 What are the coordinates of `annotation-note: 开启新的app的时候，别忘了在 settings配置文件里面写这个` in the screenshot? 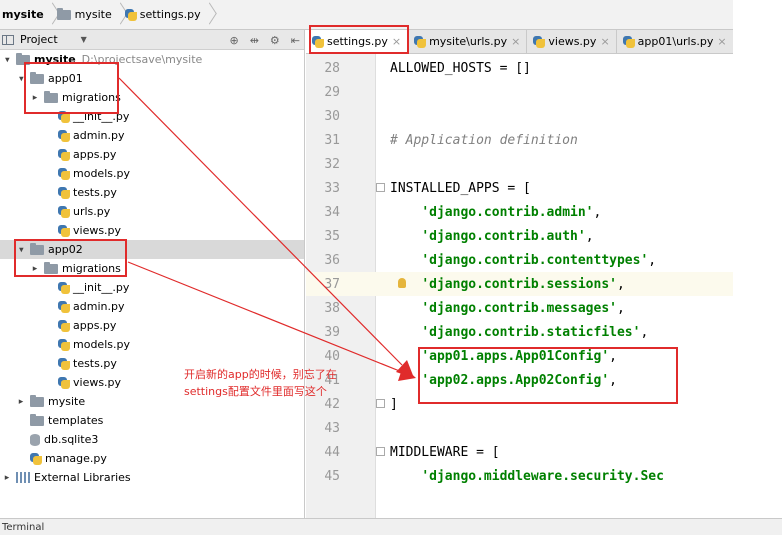 It's located at (284, 383).